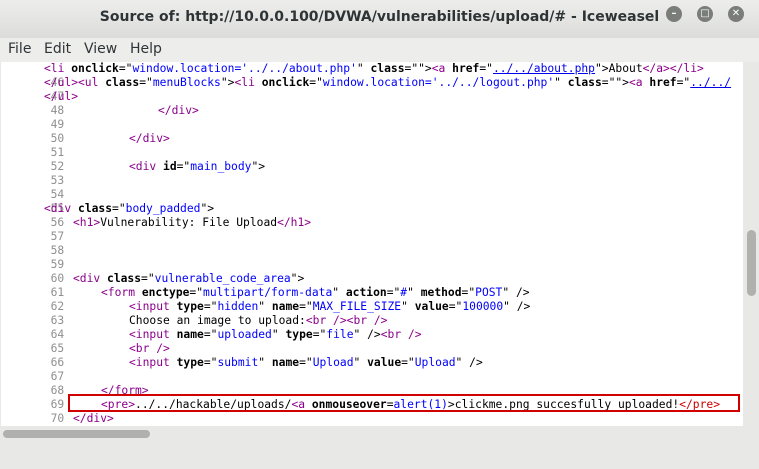 Image resolution: width=759 pixels, height=469 pixels. What do you see at coordinates (544, 68) in the screenshot?
I see `about-link: ../../about.php` at bounding box center [544, 68].